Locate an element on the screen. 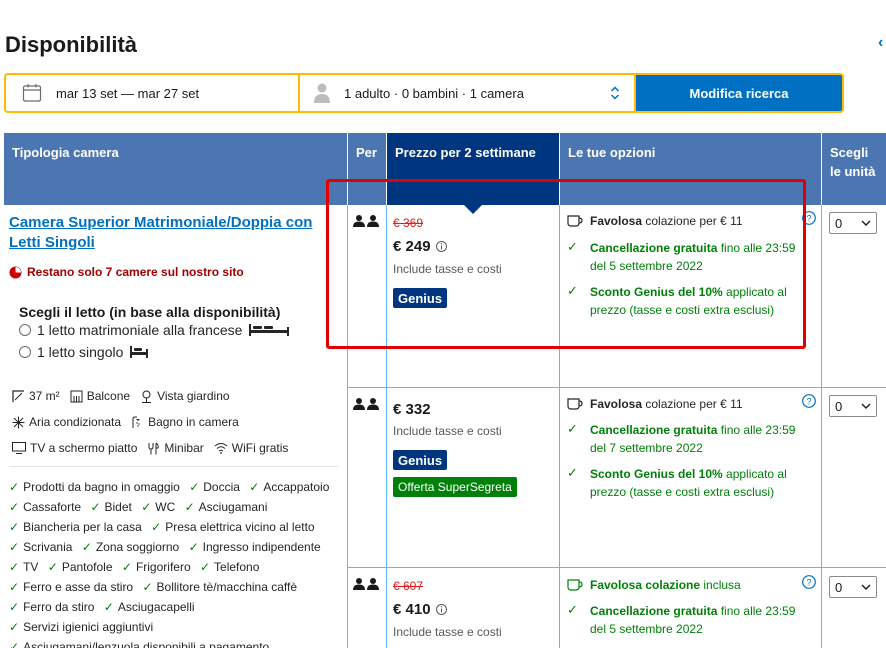  breakfast-option: Favolosa colazione per € 11 is located at coordinates (655, 221).